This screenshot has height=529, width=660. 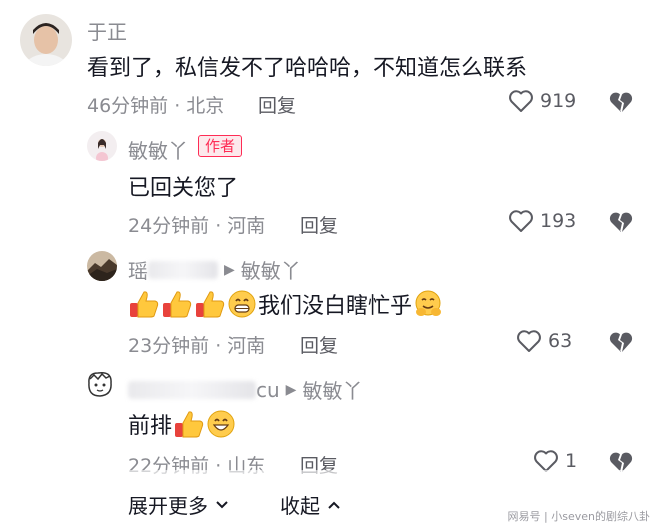 What do you see at coordinates (197, 346) in the screenshot?
I see `comment-meta: 23分钟前 · 河南` at bounding box center [197, 346].